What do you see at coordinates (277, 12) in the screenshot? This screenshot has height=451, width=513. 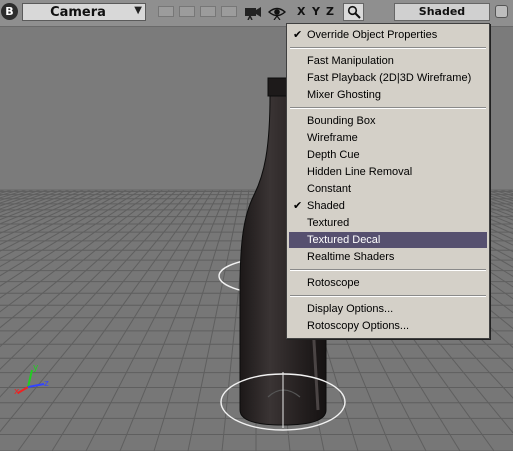 I see `eye-icon` at bounding box center [277, 12].